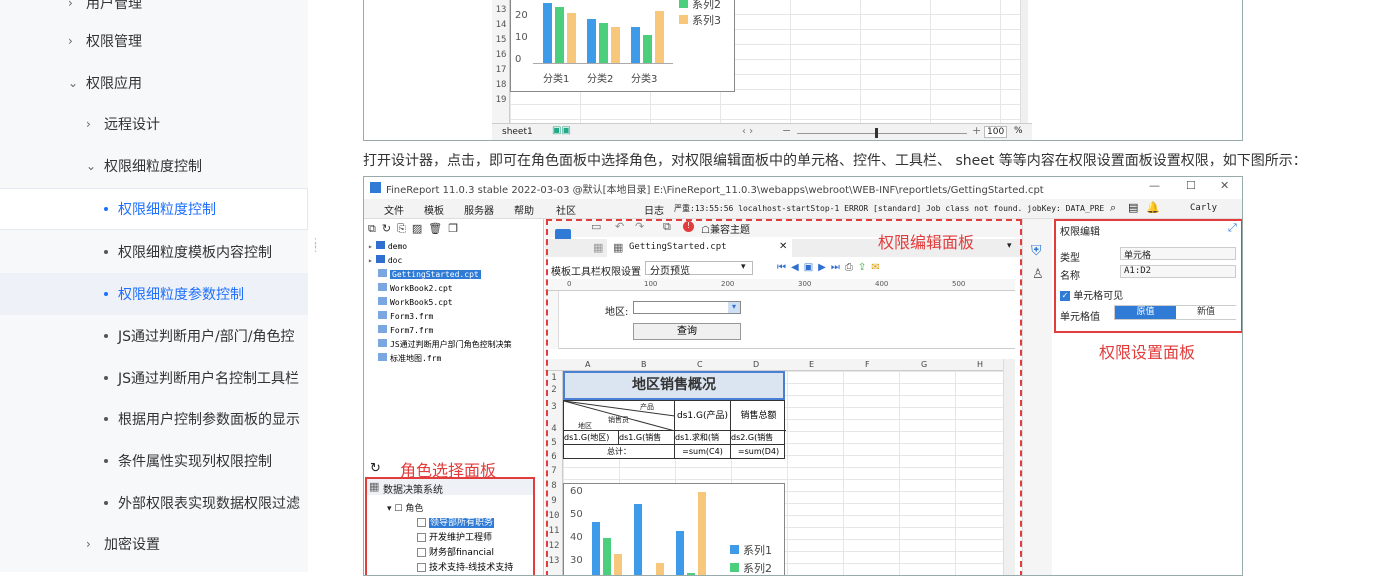  What do you see at coordinates (440, 344) in the screenshot?
I see `file-item: JS通过判断用户部门角色控制决策` at bounding box center [440, 344].